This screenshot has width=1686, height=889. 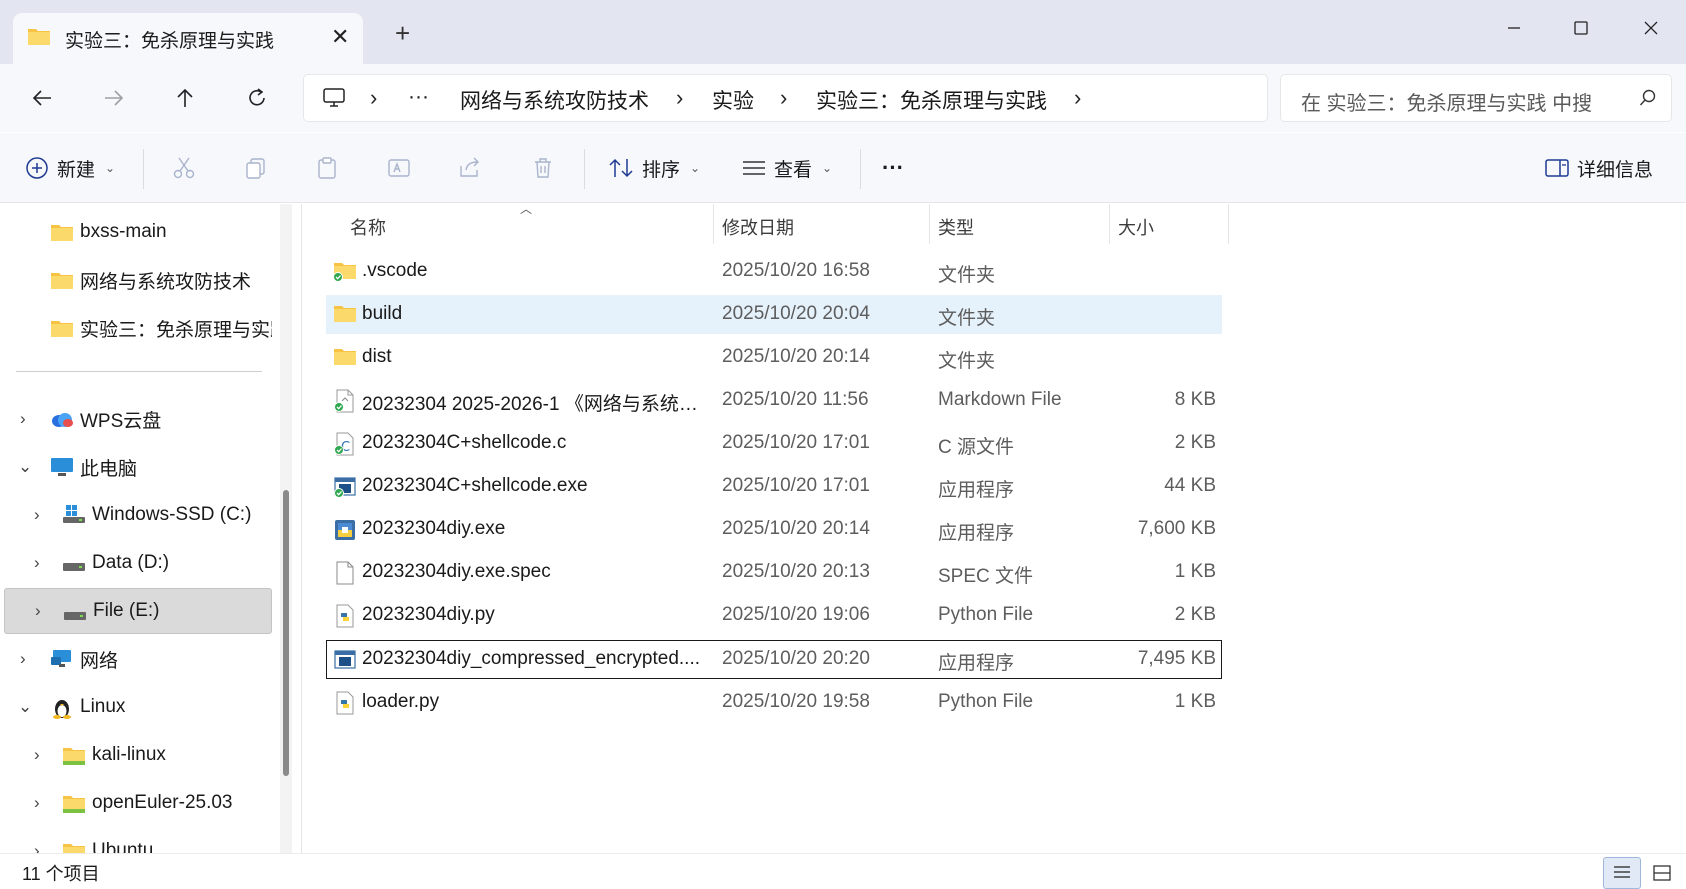 I want to click on sidebar-item-this-pc: ⌄ 此电脑, so click(x=138, y=467).